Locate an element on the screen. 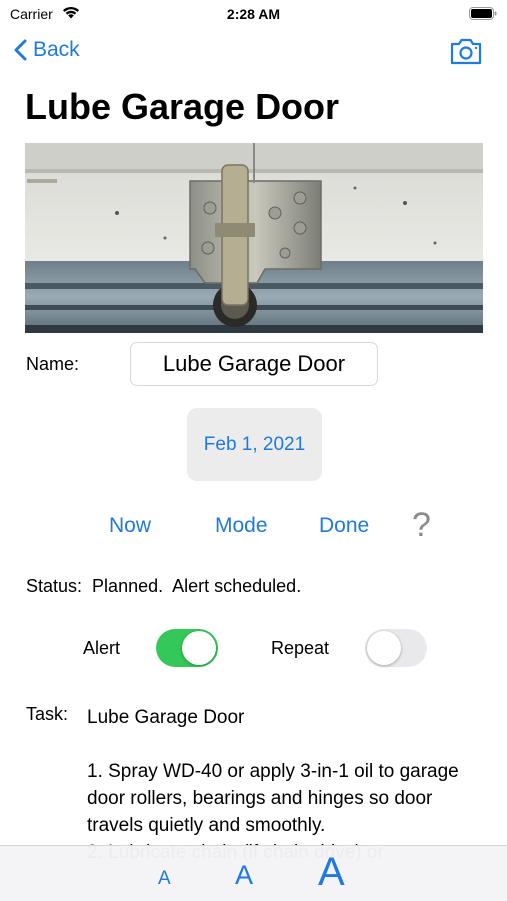 The width and height of the screenshot is (507, 901). name-label: Name: is located at coordinates (53, 364).